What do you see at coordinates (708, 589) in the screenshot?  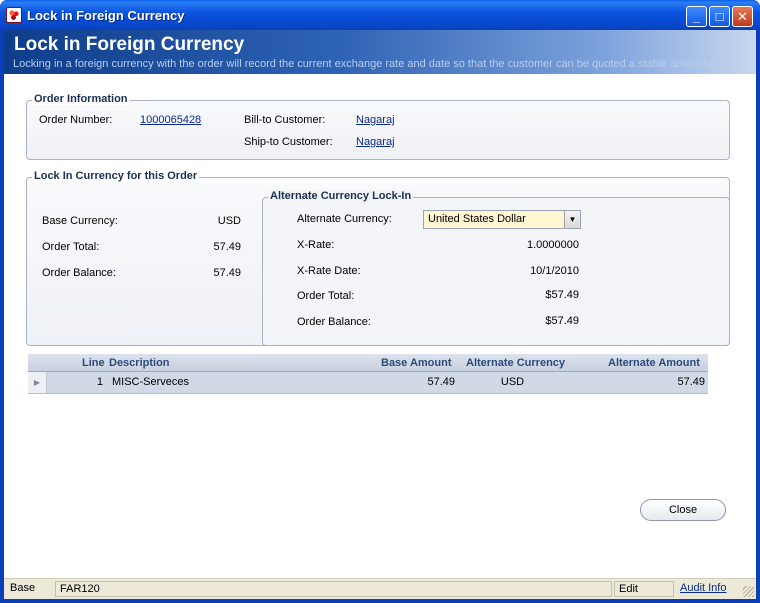 I see `audit-info-link: Audit Info` at bounding box center [708, 589].